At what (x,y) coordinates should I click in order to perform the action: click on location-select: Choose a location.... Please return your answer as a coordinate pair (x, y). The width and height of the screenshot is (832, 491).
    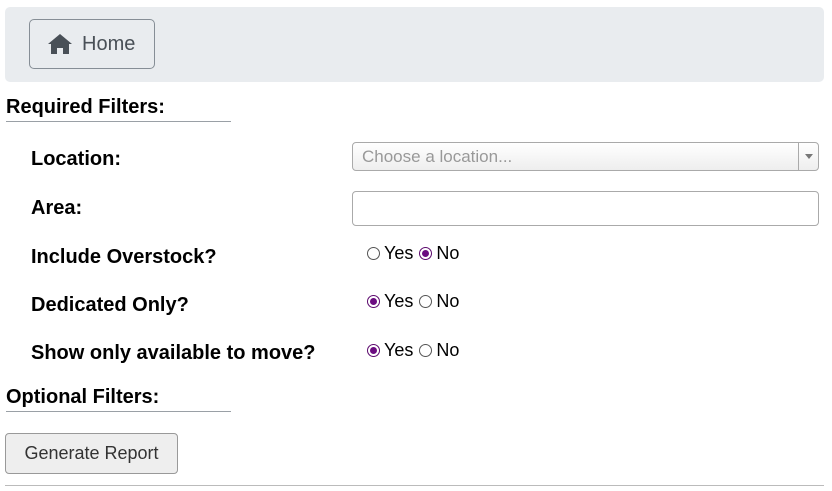
    Looking at the image, I should click on (585, 156).